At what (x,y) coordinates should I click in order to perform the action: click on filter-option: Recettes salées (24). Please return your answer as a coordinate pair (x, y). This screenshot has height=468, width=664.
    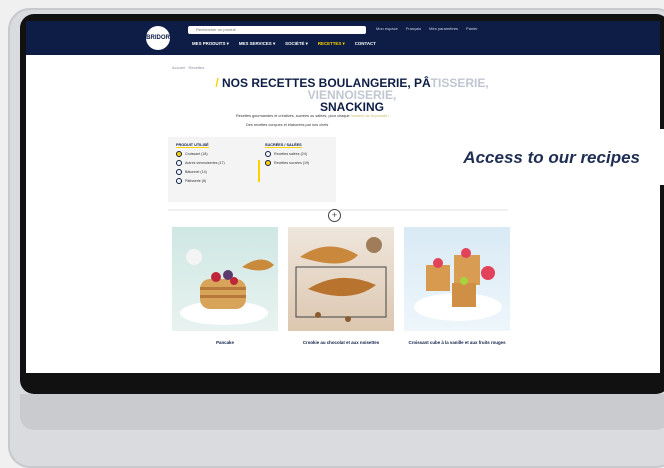
    Looking at the image, I should click on (287, 154).